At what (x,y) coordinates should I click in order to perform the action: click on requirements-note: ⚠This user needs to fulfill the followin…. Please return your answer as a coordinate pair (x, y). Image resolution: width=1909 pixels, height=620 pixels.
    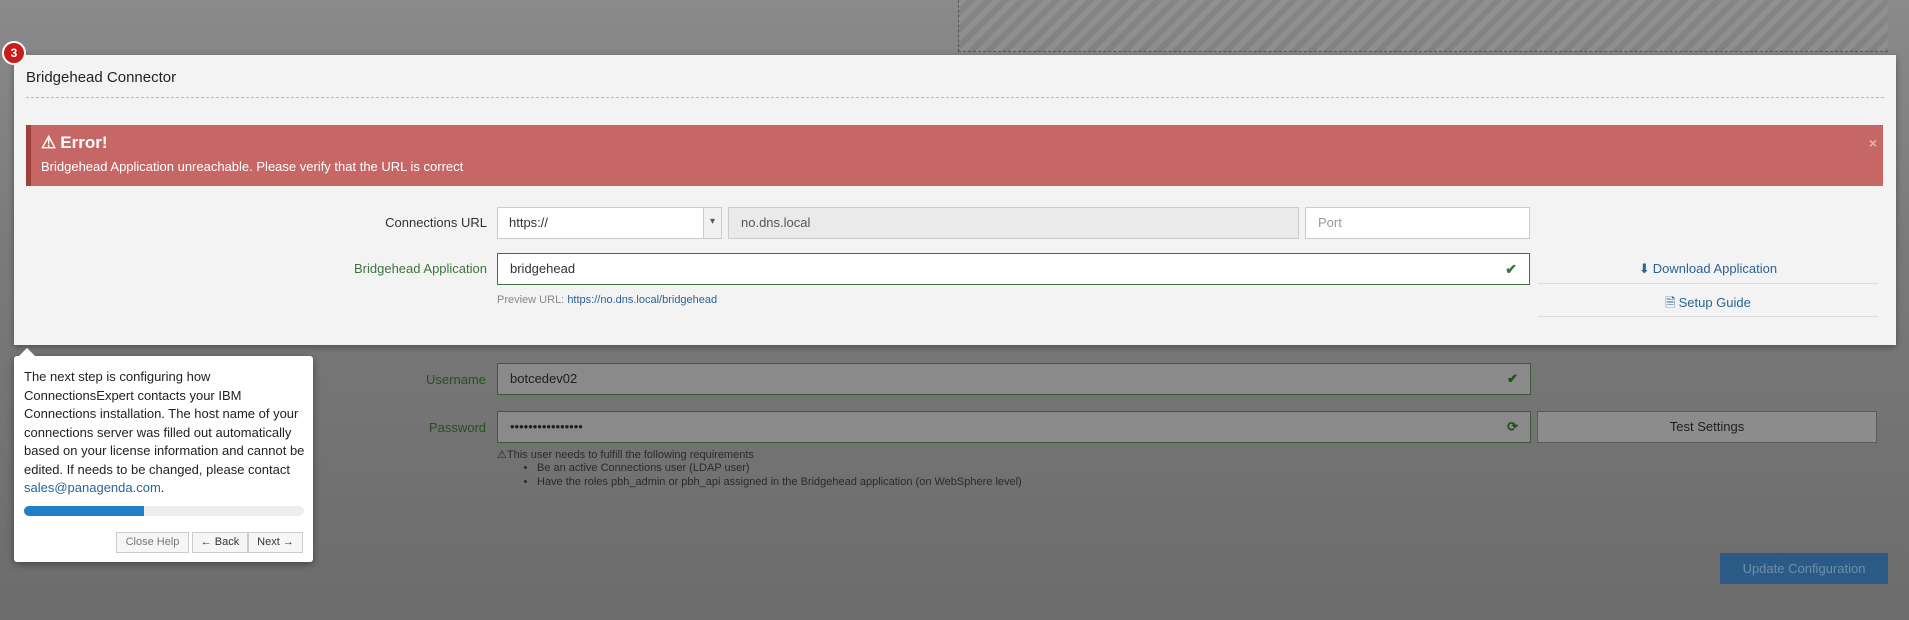
    Looking at the image, I should click on (759, 468).